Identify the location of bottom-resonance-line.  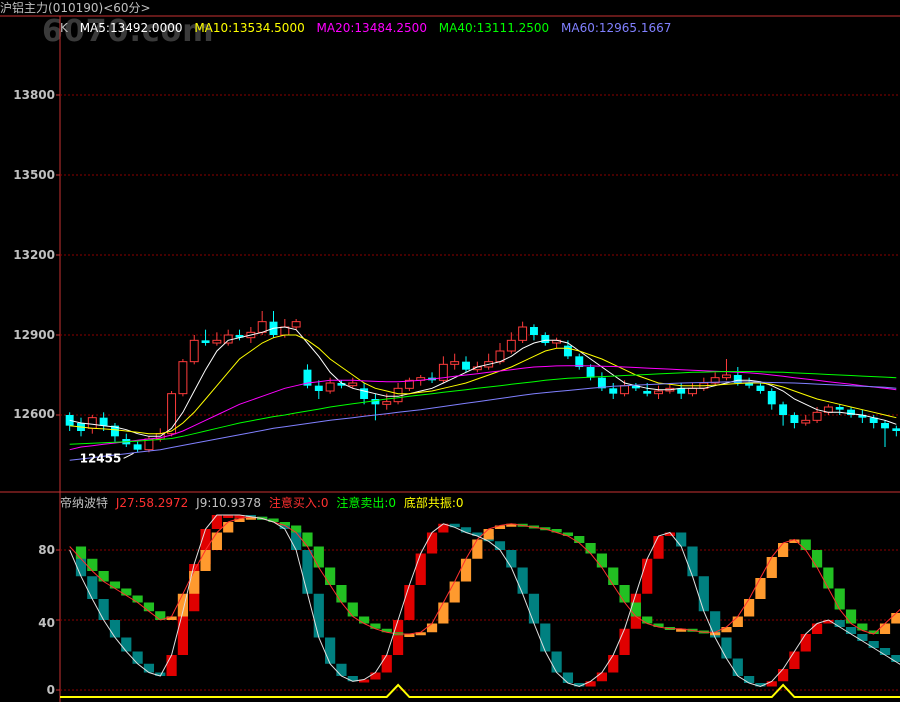
(480, 690).